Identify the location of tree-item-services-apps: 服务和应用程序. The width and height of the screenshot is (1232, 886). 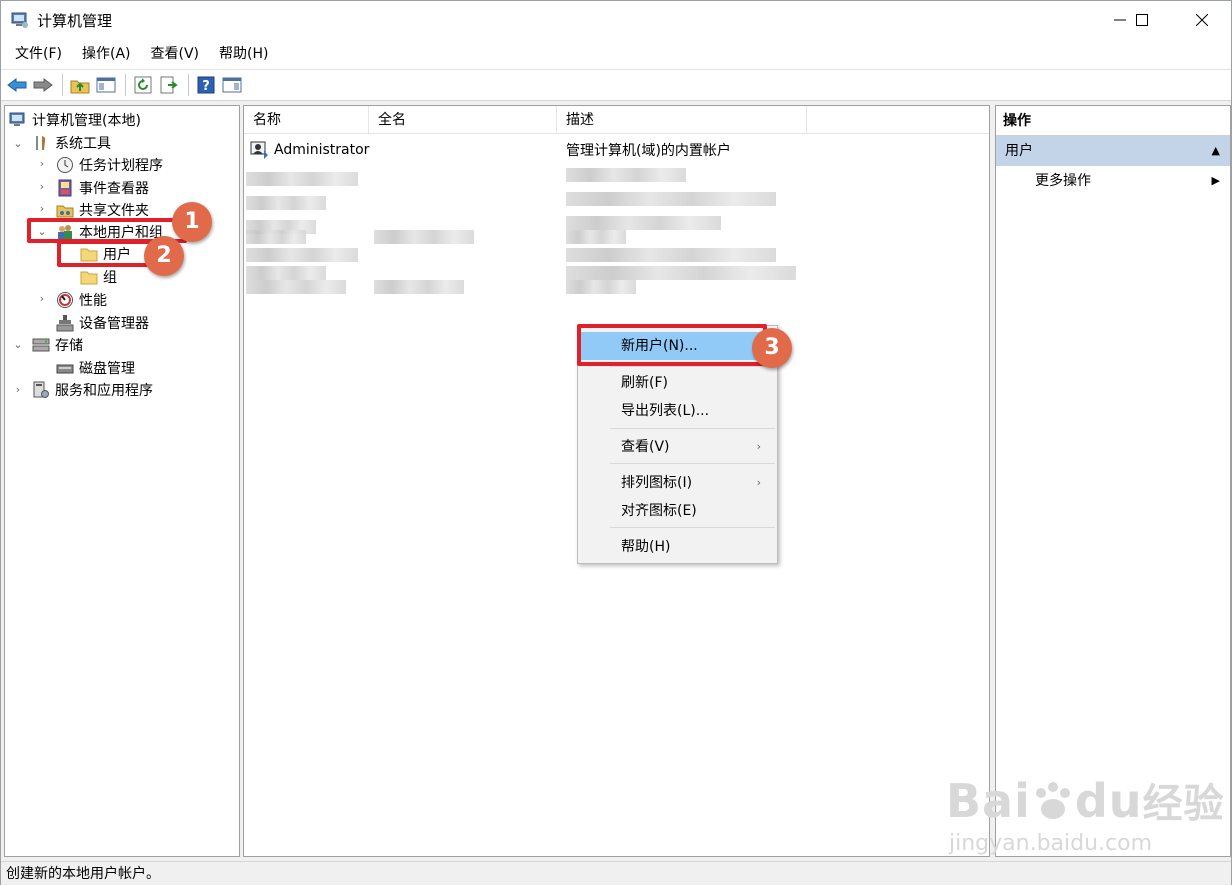
(92, 390).